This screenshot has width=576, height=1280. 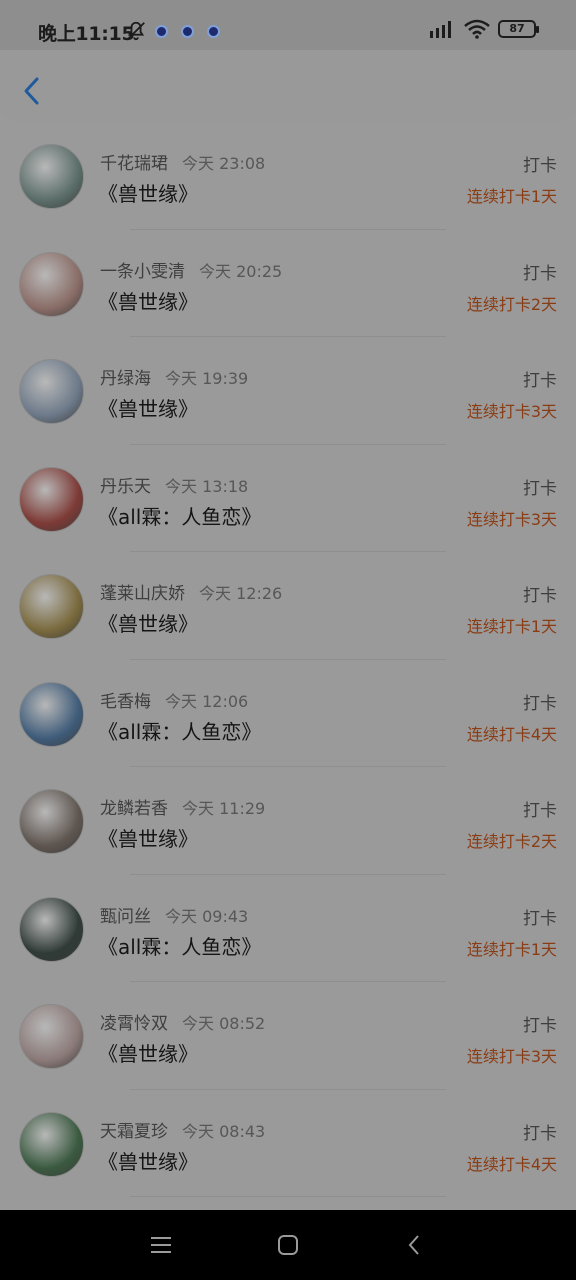 I want to click on back-icon, so click(x=415, y=1245).